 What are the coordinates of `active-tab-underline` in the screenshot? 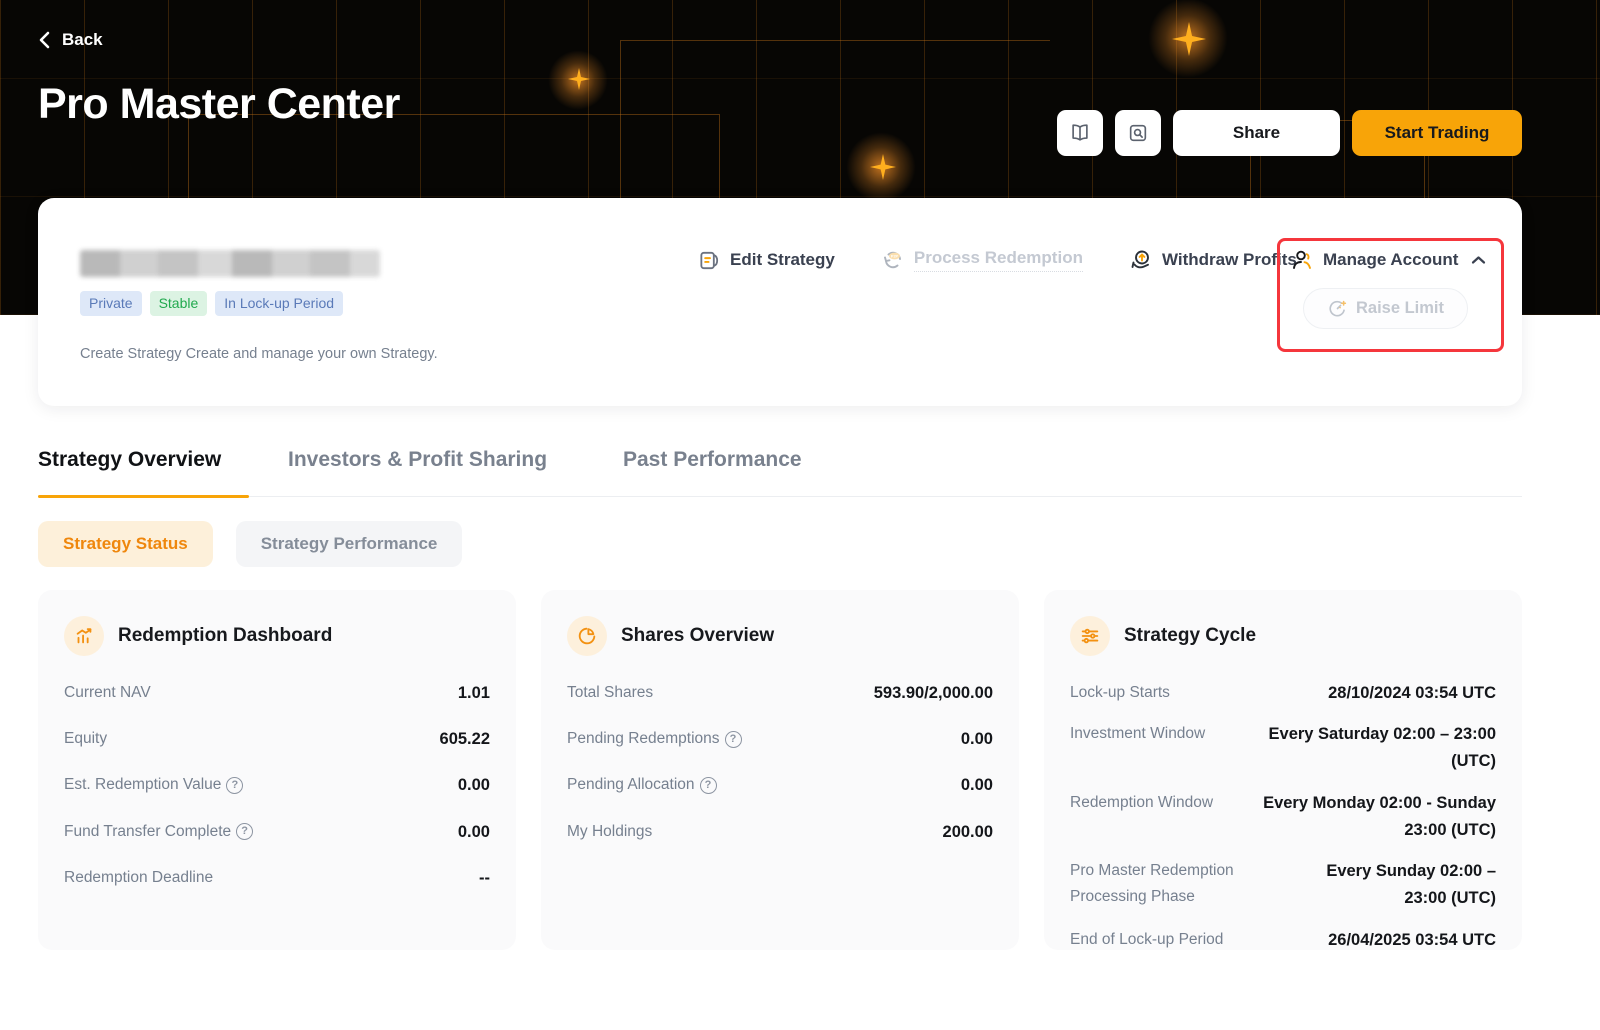 It's located at (143, 496).